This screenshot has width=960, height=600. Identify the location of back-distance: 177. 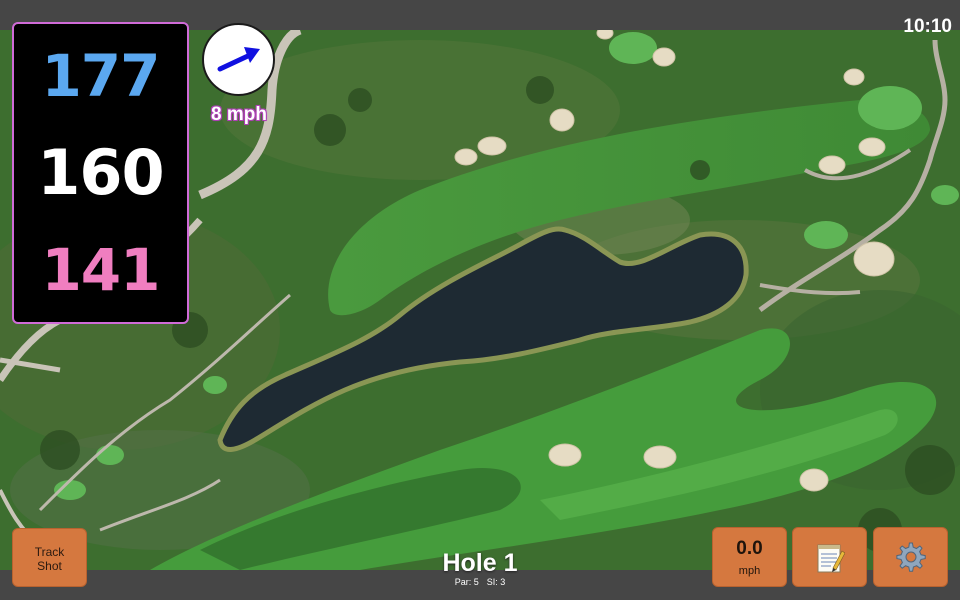
(100, 76).